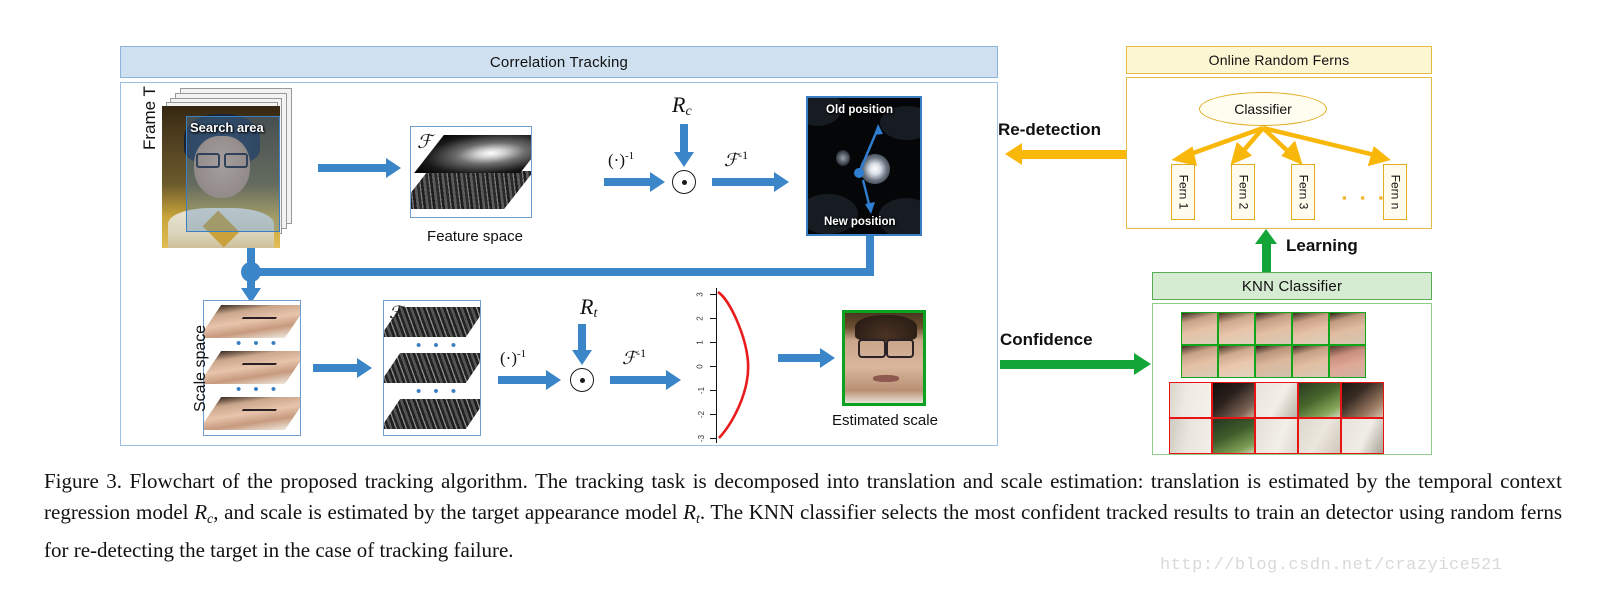 This screenshot has width=1608, height=596. I want to click on feature-space-caption: Feature space, so click(475, 236).